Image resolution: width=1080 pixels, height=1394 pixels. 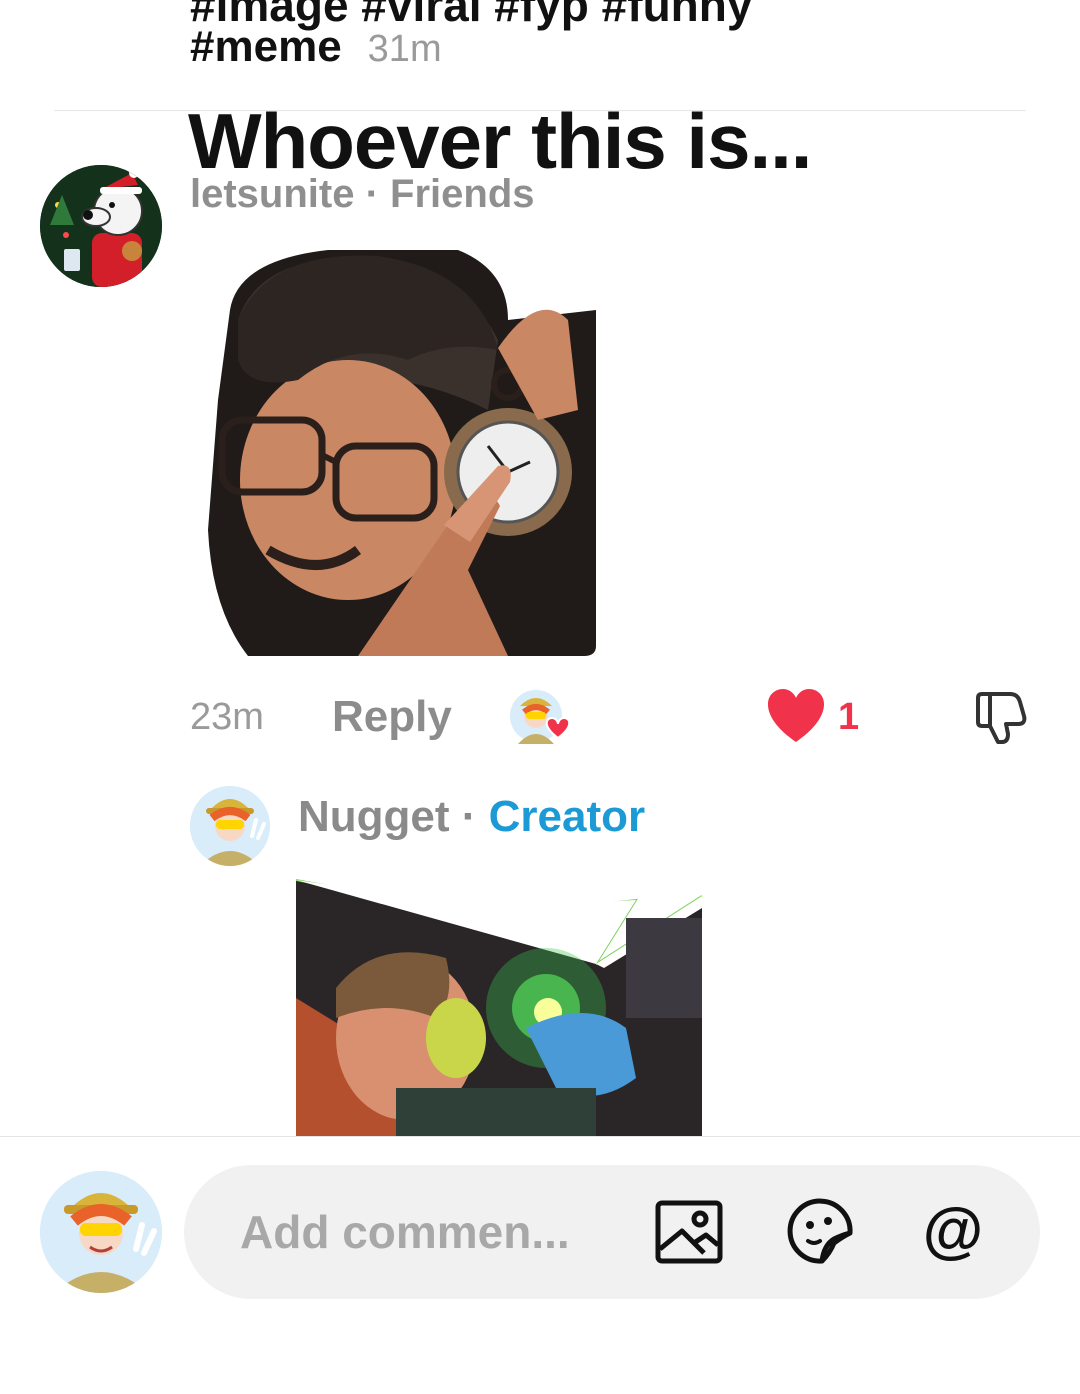 I want to click on comment-meta: letsunite · Friends, so click(x=362, y=194).